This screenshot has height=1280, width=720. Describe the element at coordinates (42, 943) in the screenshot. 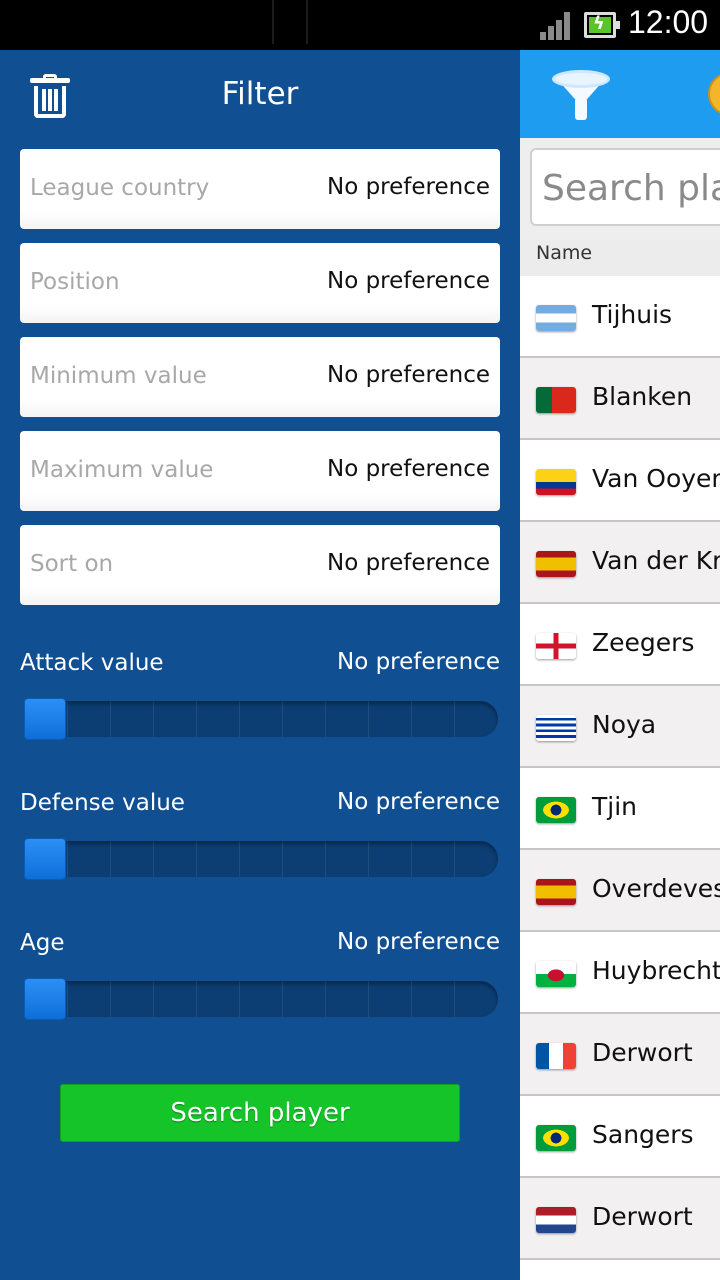

I see `age-label: Age` at that location.